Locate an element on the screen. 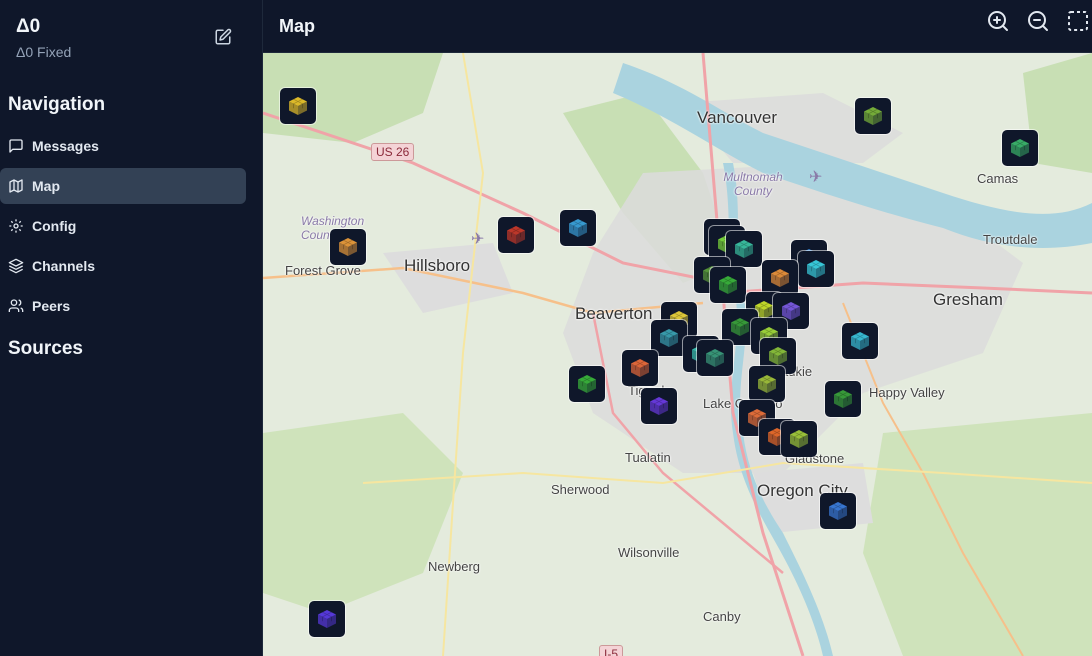 The image size is (1092, 656). page-title: Map is located at coordinates (297, 25).